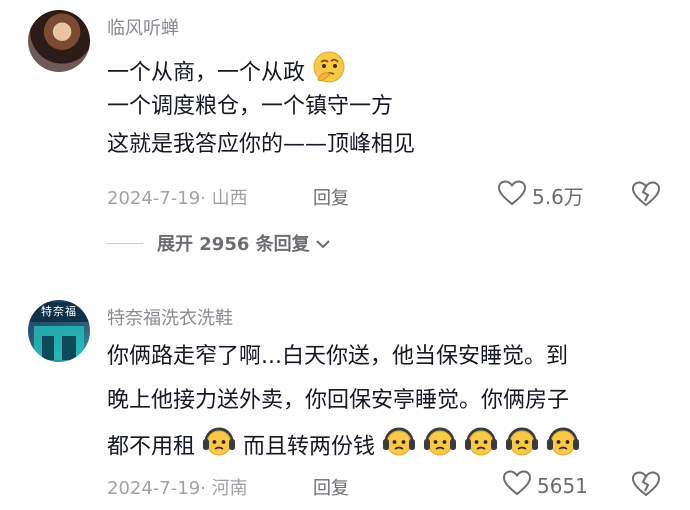  I want to click on comment-text: 一个调度粮仓，一个镇守一方, so click(250, 106).